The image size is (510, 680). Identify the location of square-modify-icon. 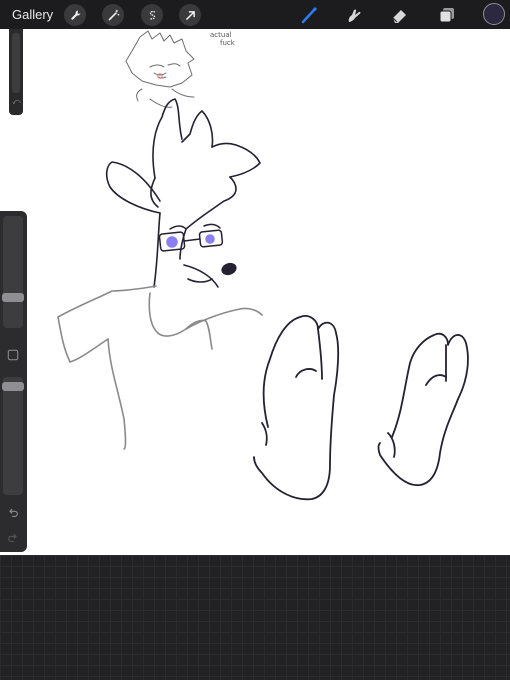
(13, 355).